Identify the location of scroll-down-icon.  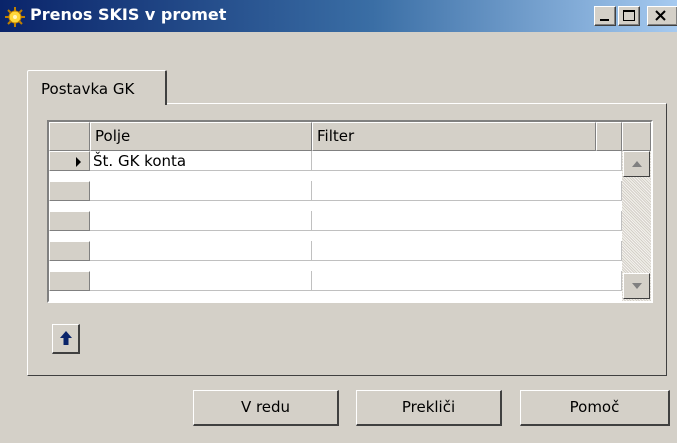
(637, 286).